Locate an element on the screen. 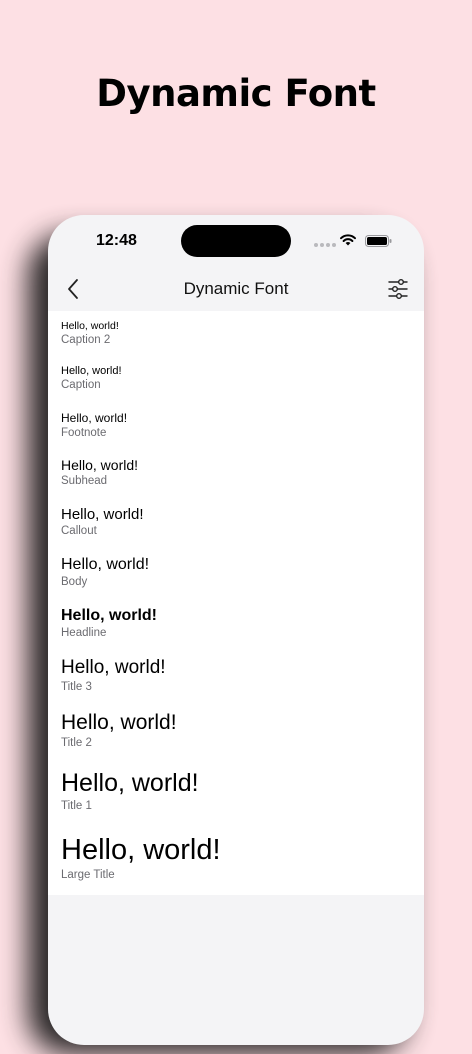 The image size is (472, 1054). style-label: Subhead is located at coordinates (84, 481).